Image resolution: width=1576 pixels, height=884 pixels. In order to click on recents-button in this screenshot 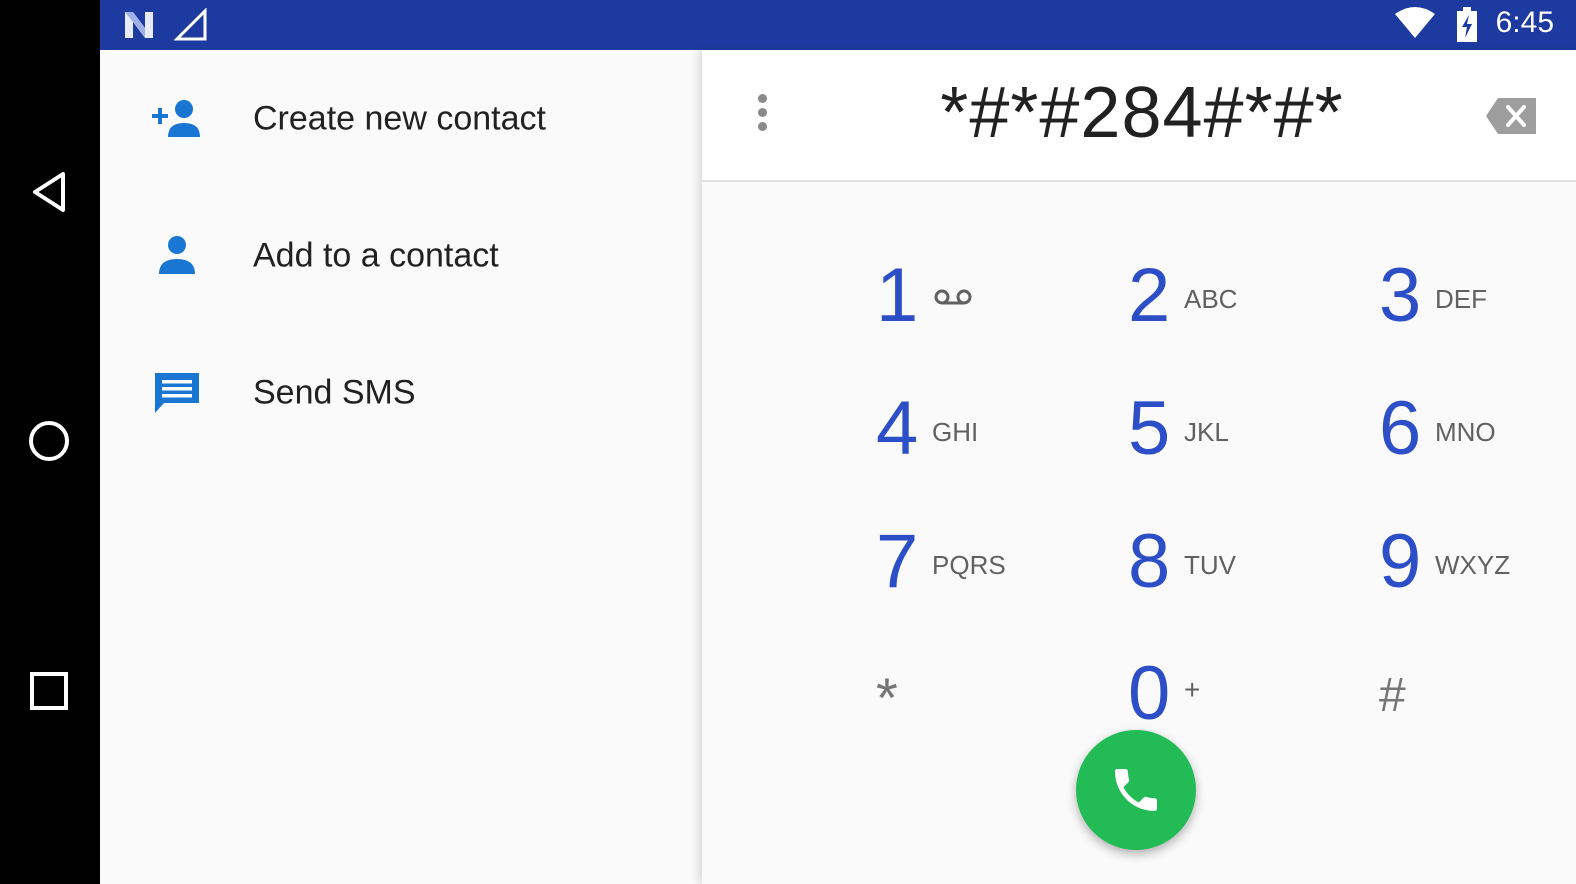, I will do `click(49, 691)`.